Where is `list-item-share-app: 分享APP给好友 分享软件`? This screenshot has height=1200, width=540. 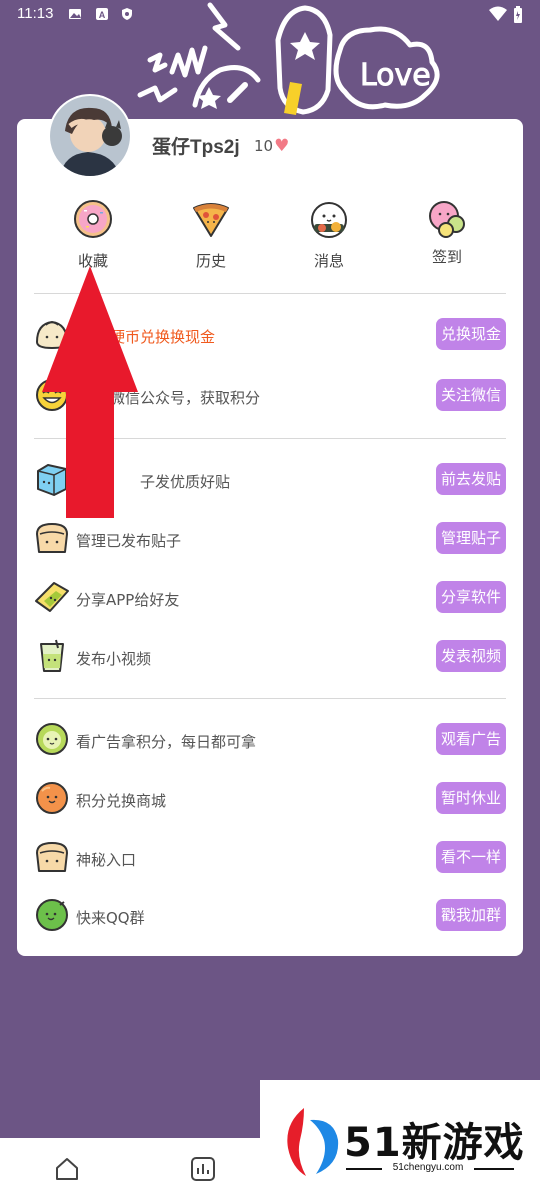 list-item-share-app: 分享APP给好友 分享软件 is located at coordinates (270, 598).